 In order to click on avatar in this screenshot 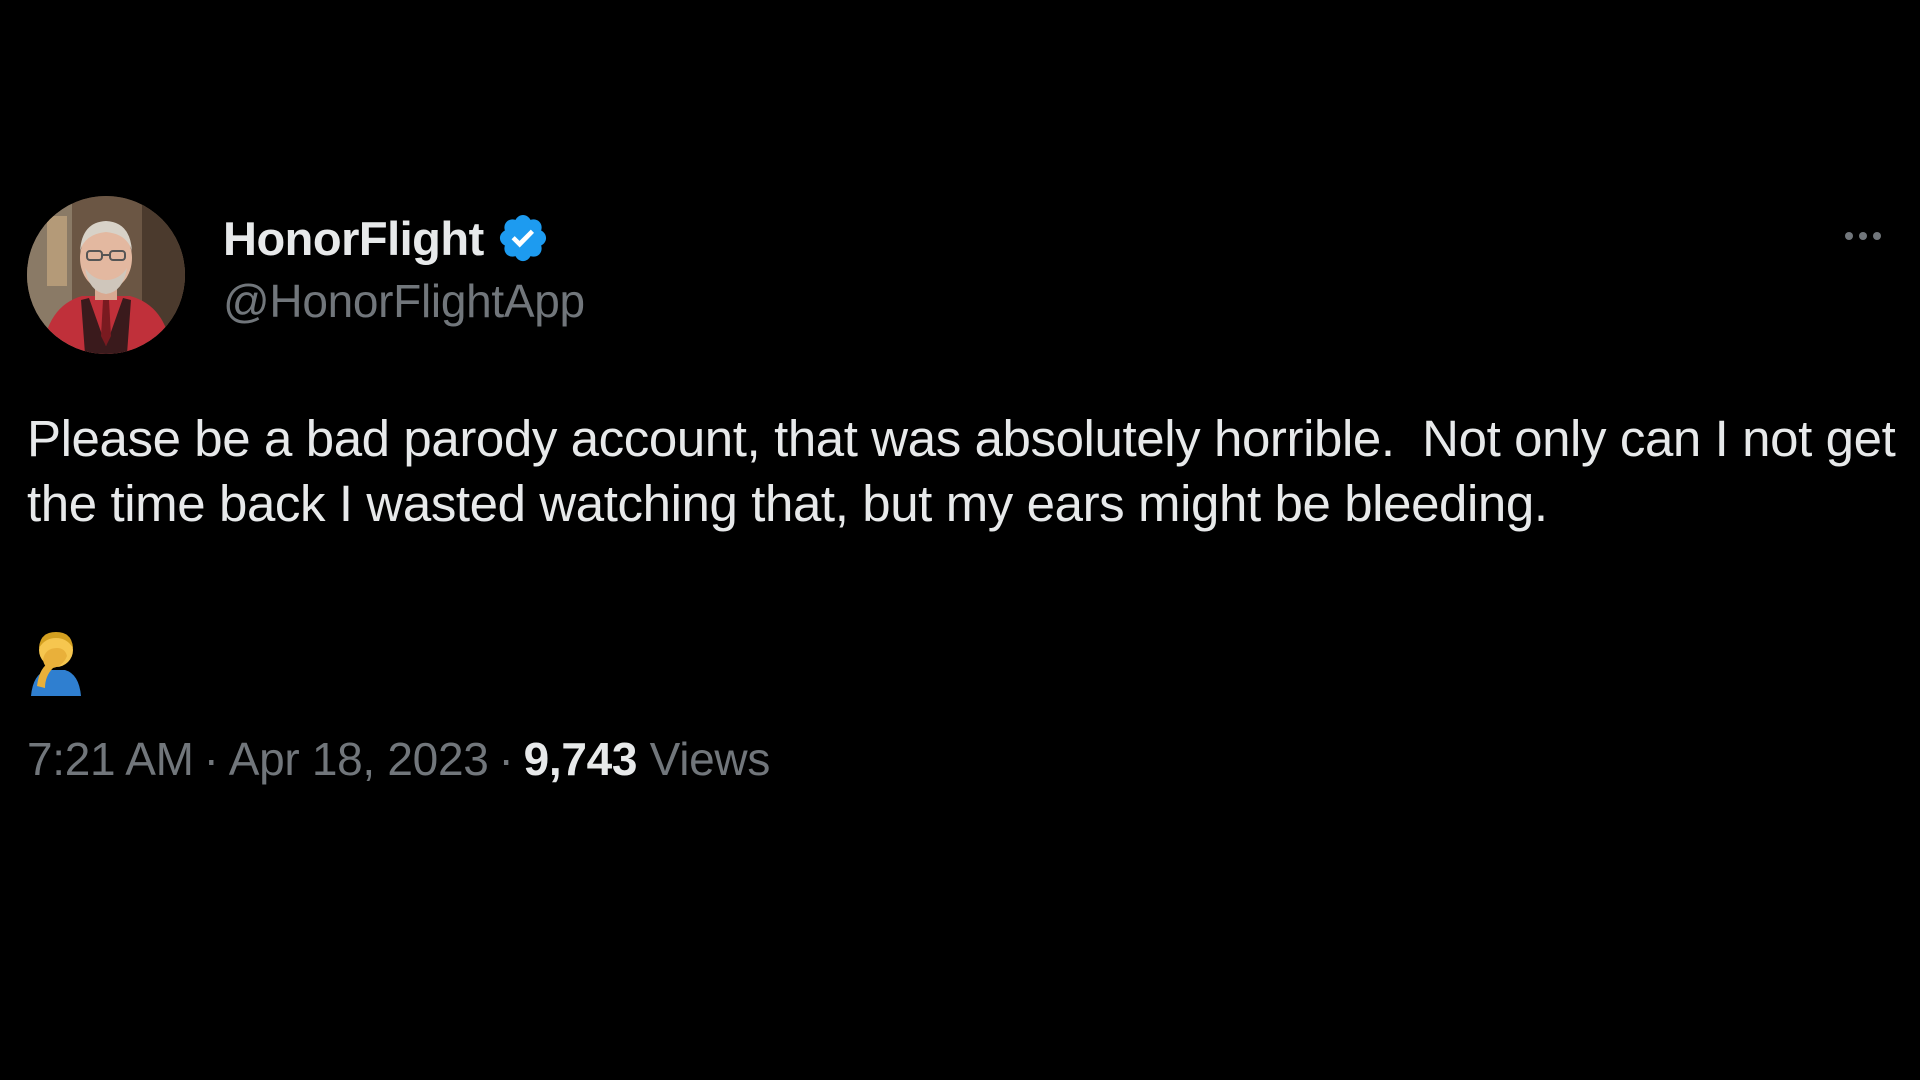, I will do `click(106, 275)`.